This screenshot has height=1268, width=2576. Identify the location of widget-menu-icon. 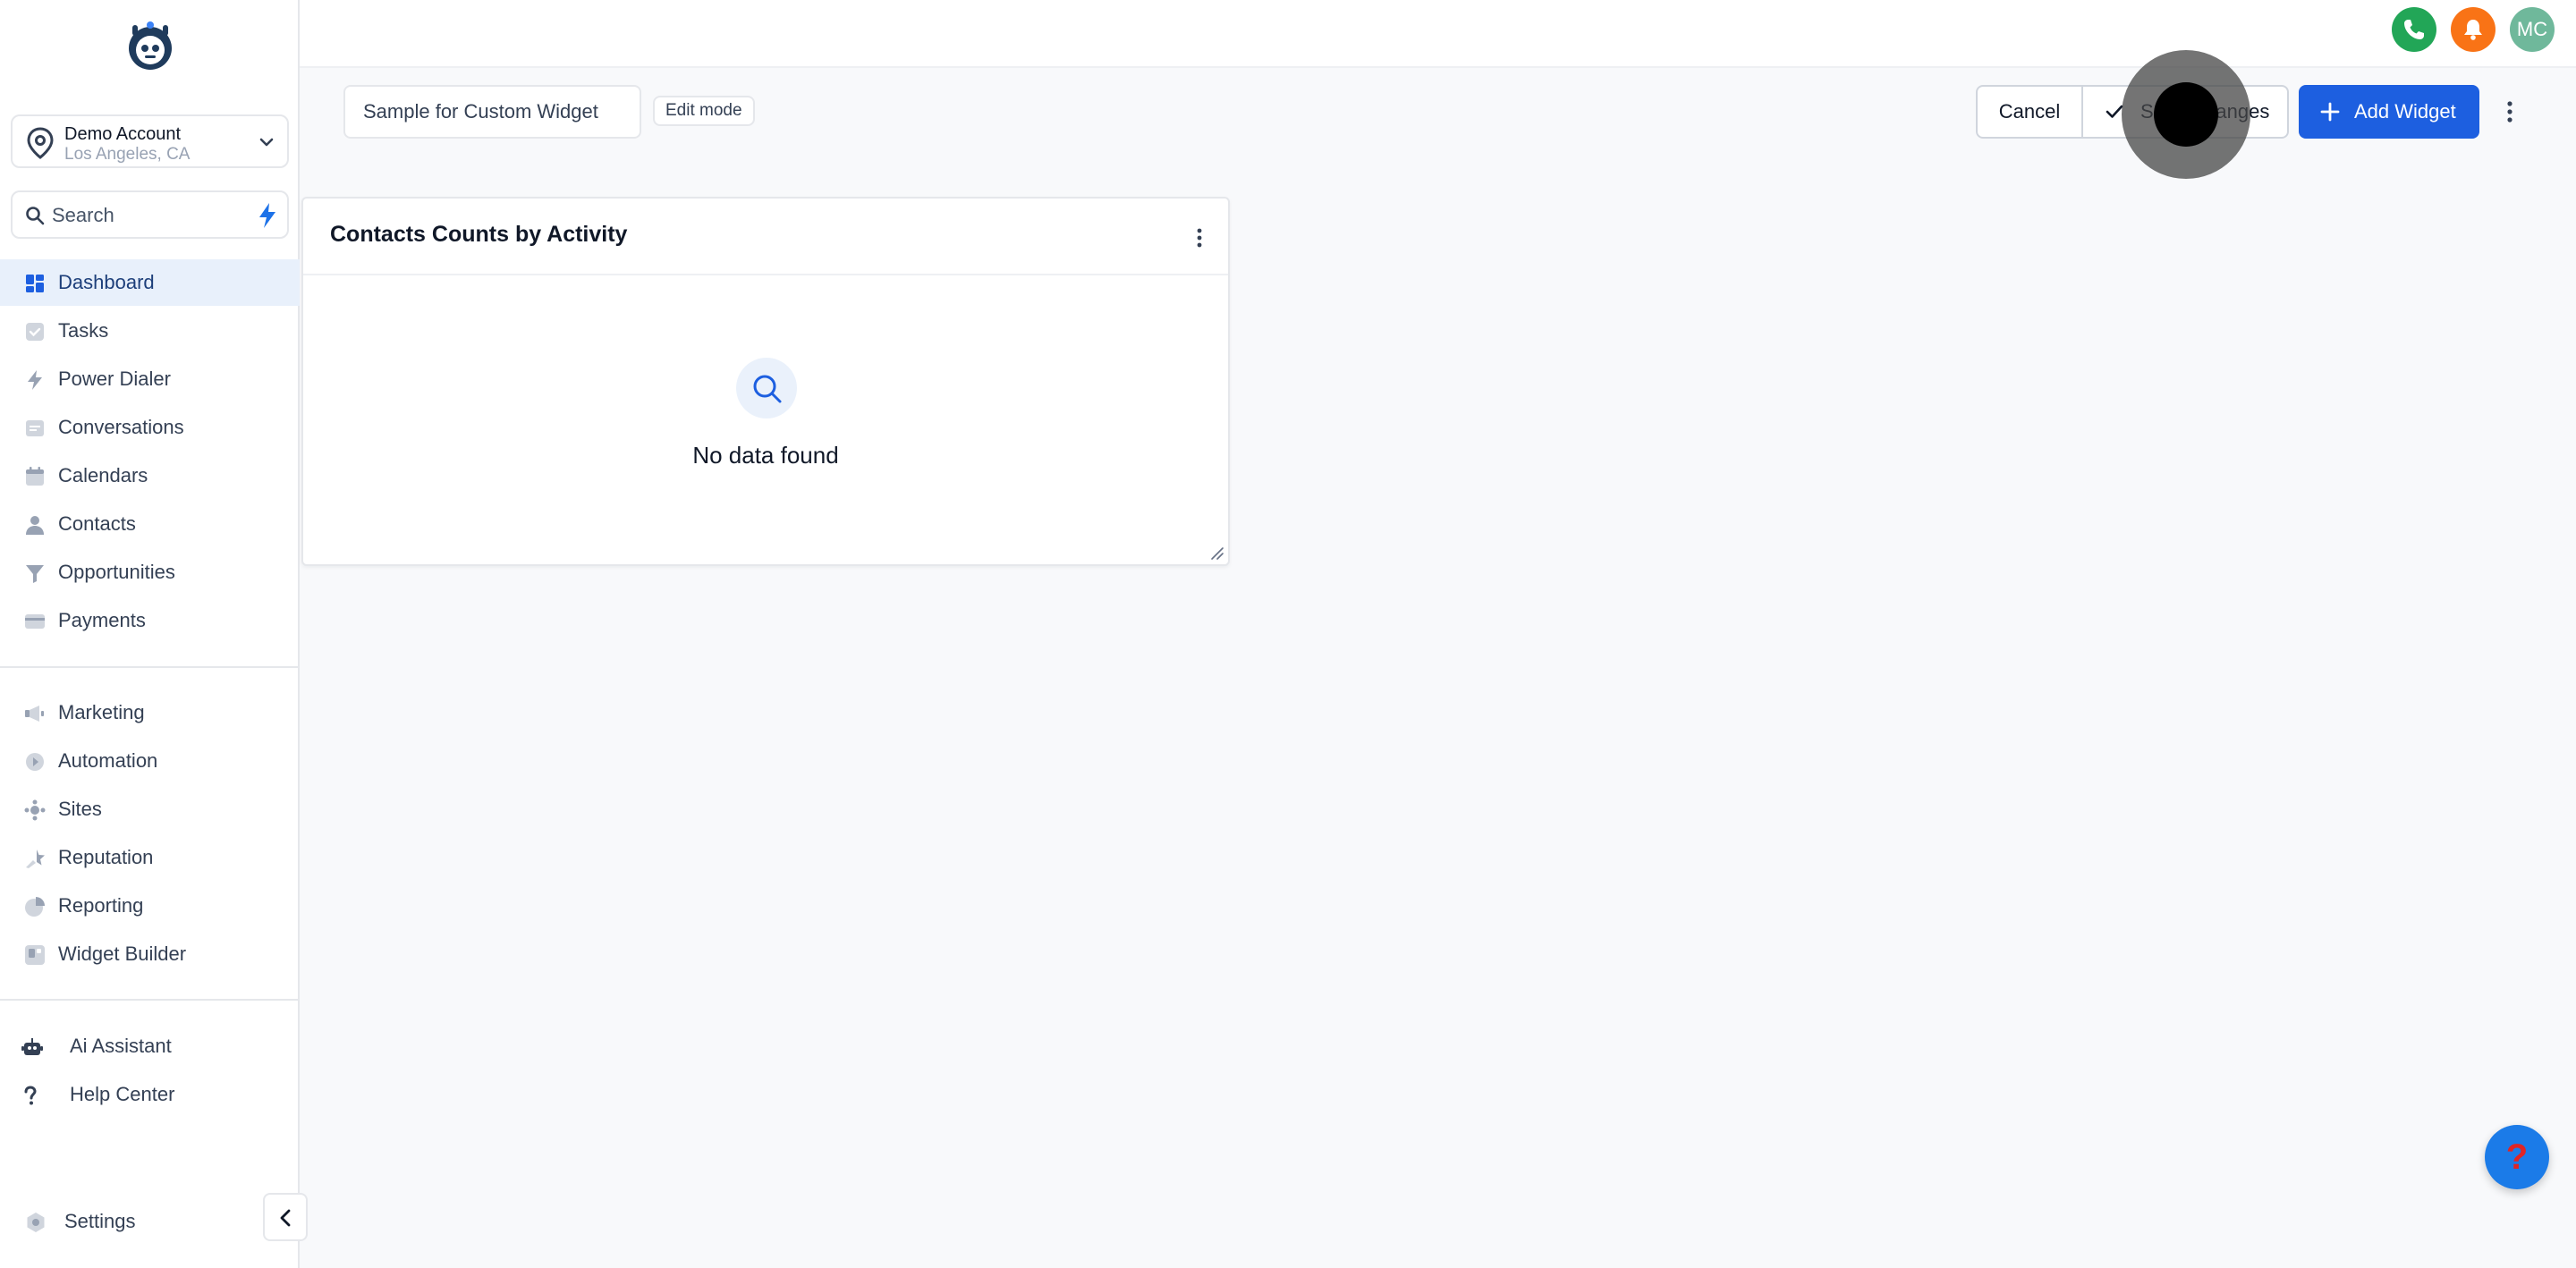
(1199, 237).